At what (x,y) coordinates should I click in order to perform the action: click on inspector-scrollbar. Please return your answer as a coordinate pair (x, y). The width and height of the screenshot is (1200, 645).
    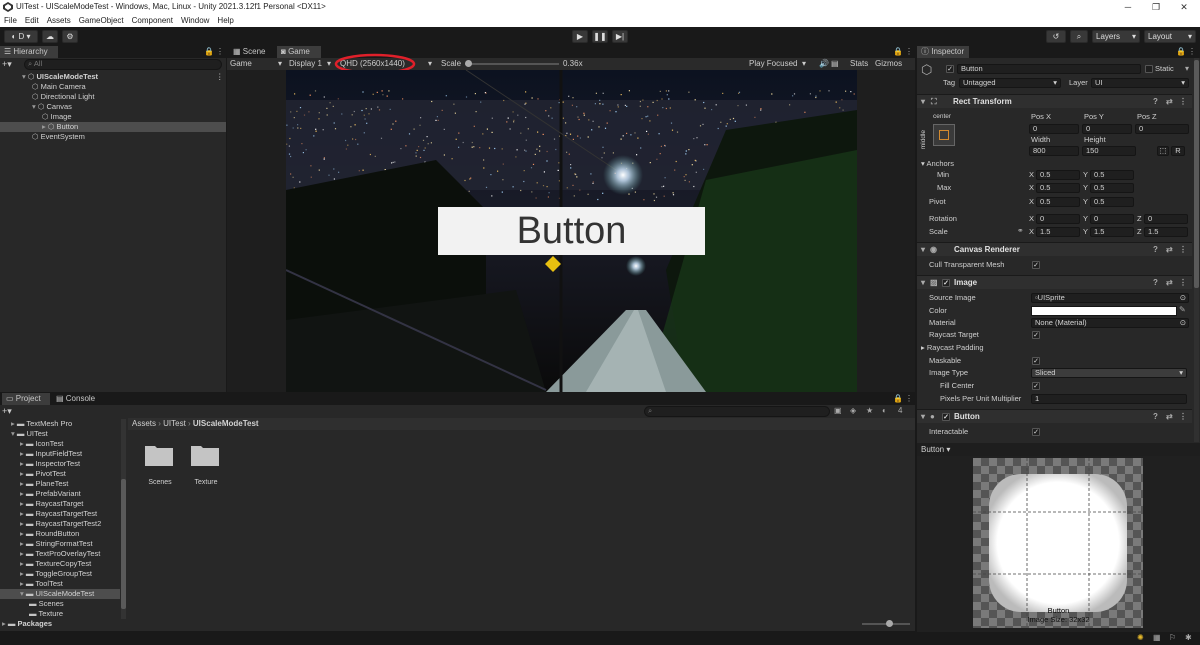
    Looking at the image, I should click on (1196, 250).